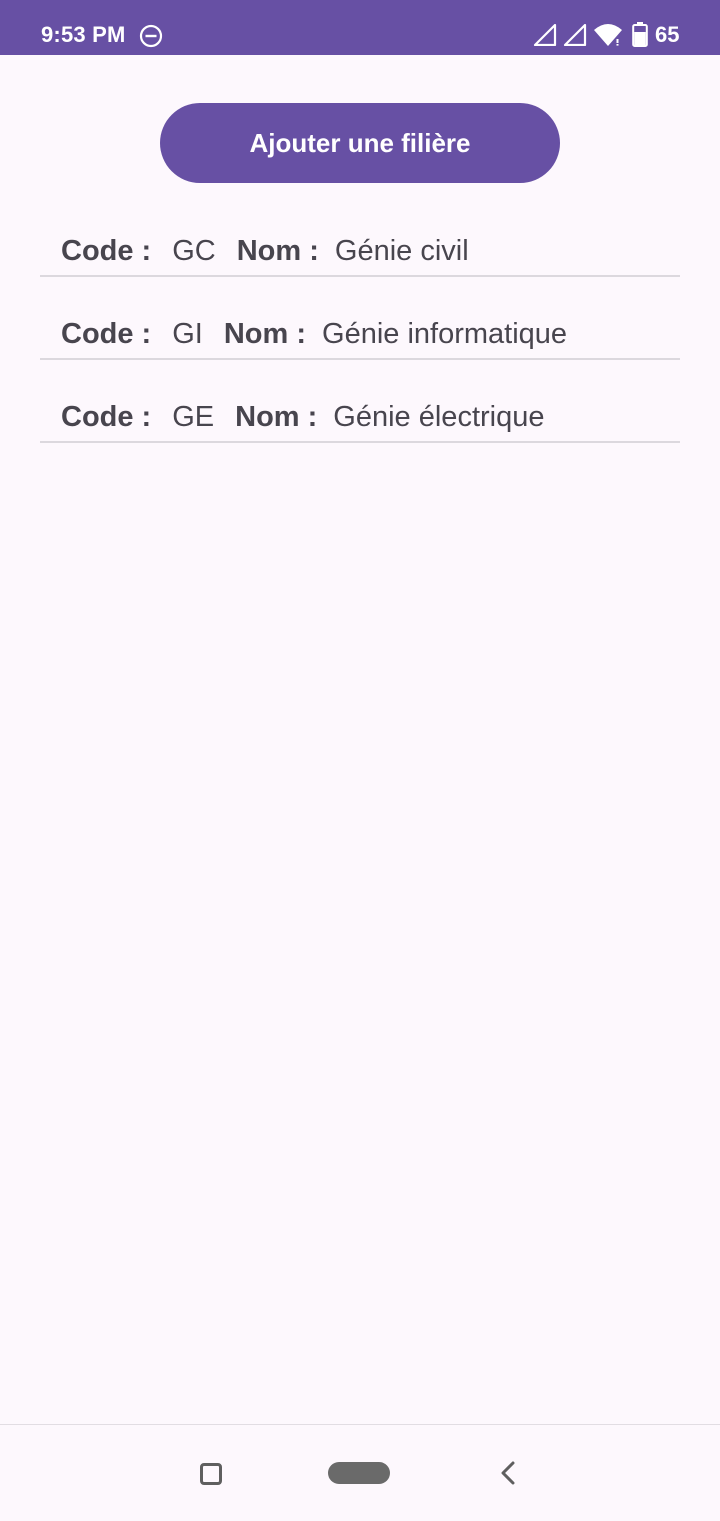 Image resolution: width=720 pixels, height=1521 pixels. Describe the element at coordinates (187, 333) in the screenshot. I see `code-value: GI` at that location.